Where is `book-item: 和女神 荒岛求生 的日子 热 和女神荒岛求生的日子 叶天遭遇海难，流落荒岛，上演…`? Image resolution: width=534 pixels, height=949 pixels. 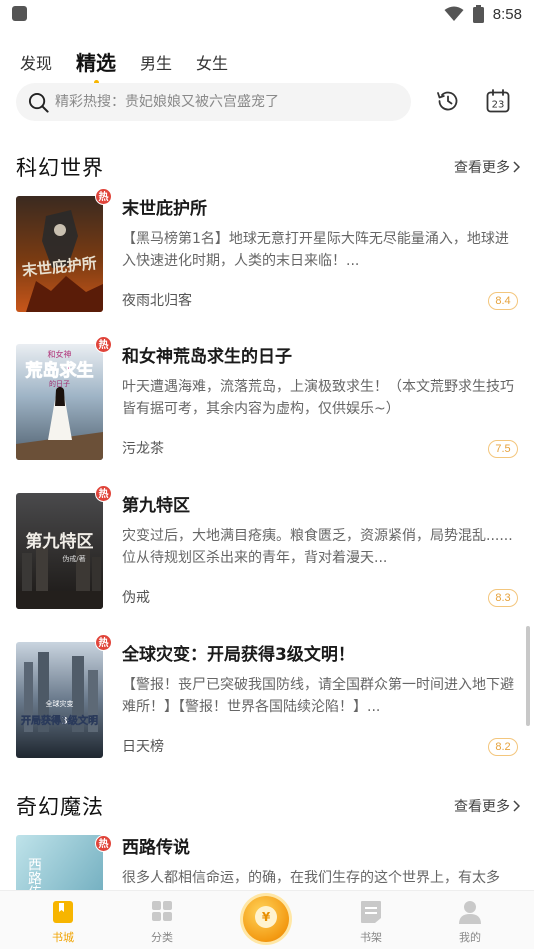 book-item: 和女神 荒岛求生 的日子 热 和女神荒岛求生的日子 叶天遭遇海难，流落荒岛，上演… is located at coordinates (268, 399).